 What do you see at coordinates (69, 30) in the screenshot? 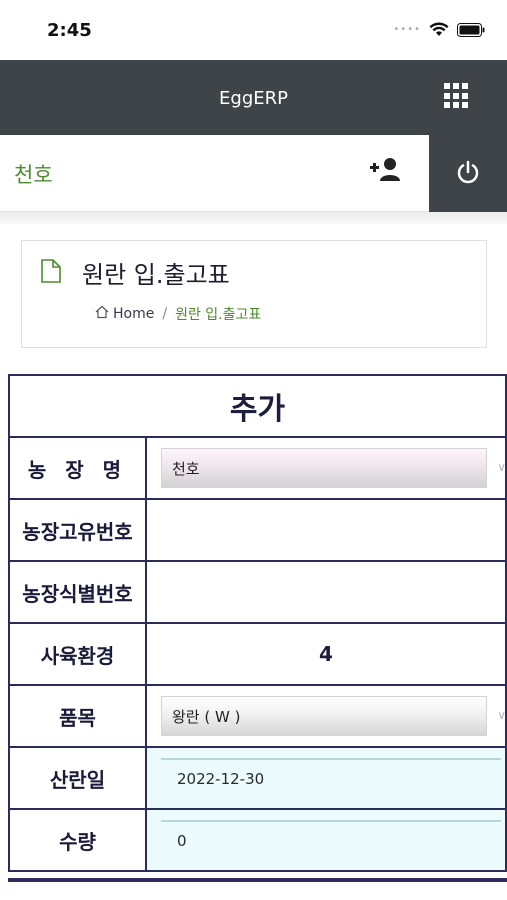
I see `status-time: 2:45` at bounding box center [69, 30].